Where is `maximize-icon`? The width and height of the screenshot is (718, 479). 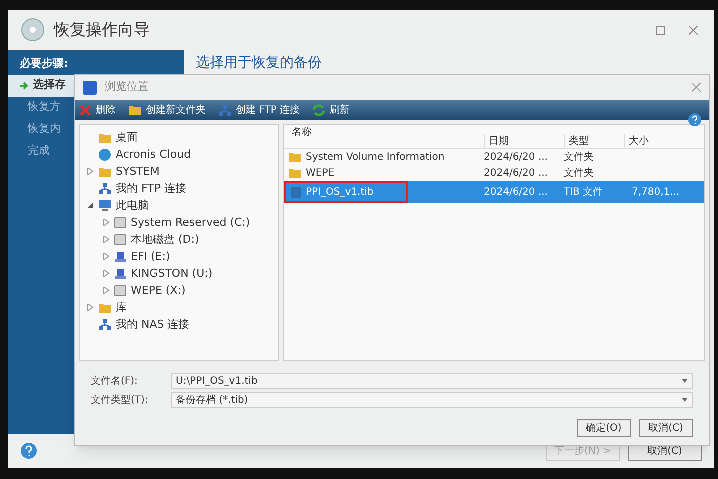
maximize-icon is located at coordinates (660, 30).